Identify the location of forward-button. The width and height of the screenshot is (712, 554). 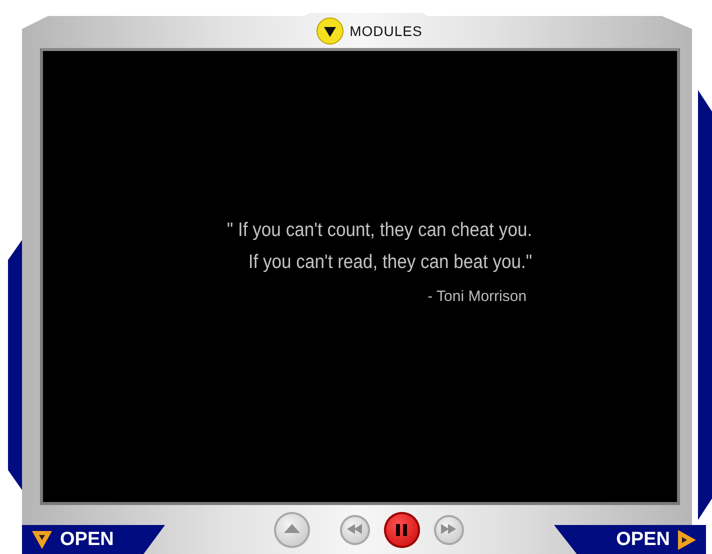
(449, 529).